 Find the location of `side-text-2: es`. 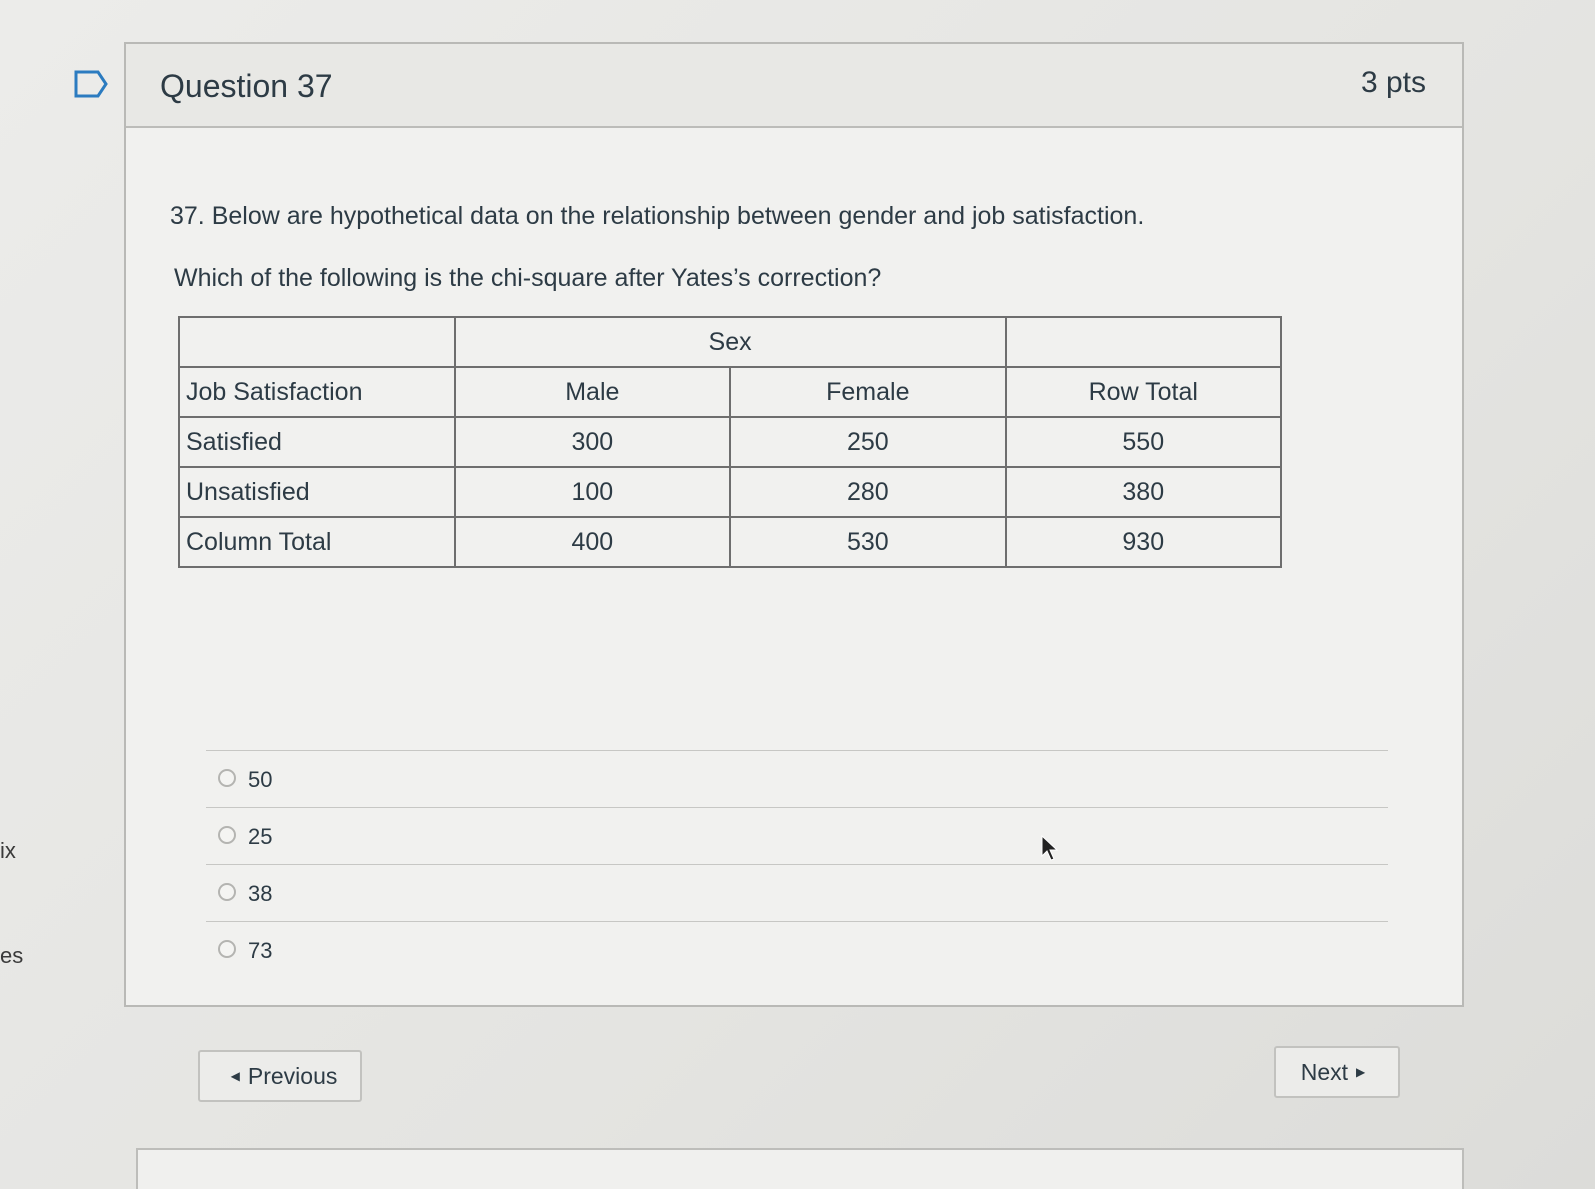

side-text-2: es is located at coordinates (12, 955).